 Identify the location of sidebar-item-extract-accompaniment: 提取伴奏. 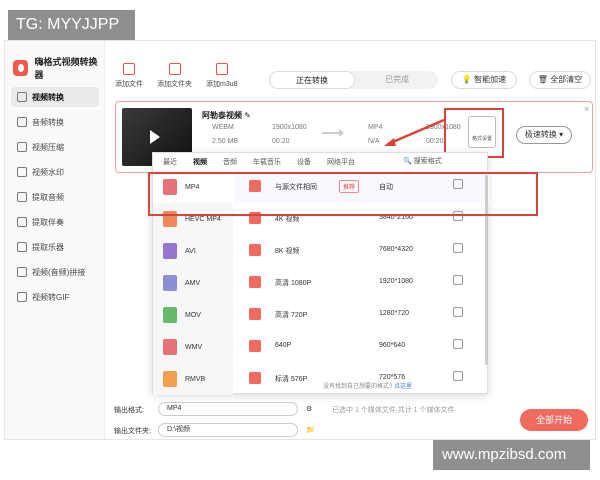
(55, 222).